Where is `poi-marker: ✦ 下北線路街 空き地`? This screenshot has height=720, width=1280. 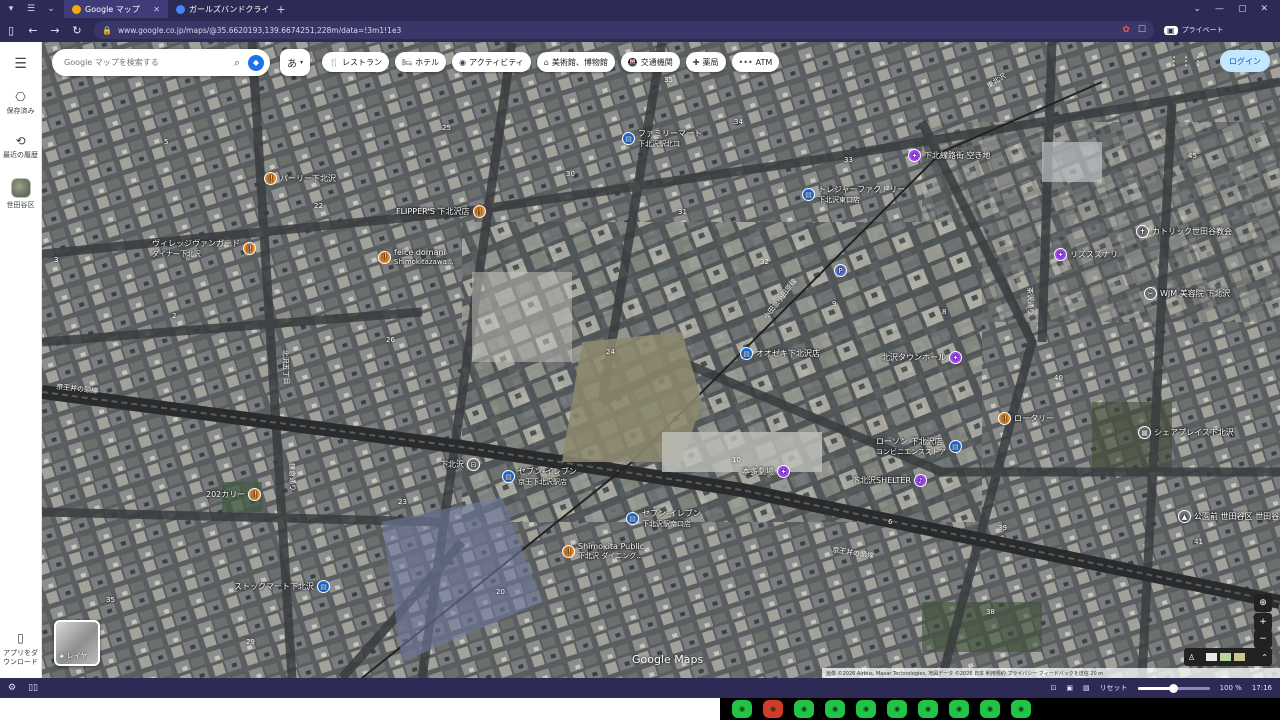 poi-marker: ✦ 下北線路街 空き地 is located at coordinates (949, 155).